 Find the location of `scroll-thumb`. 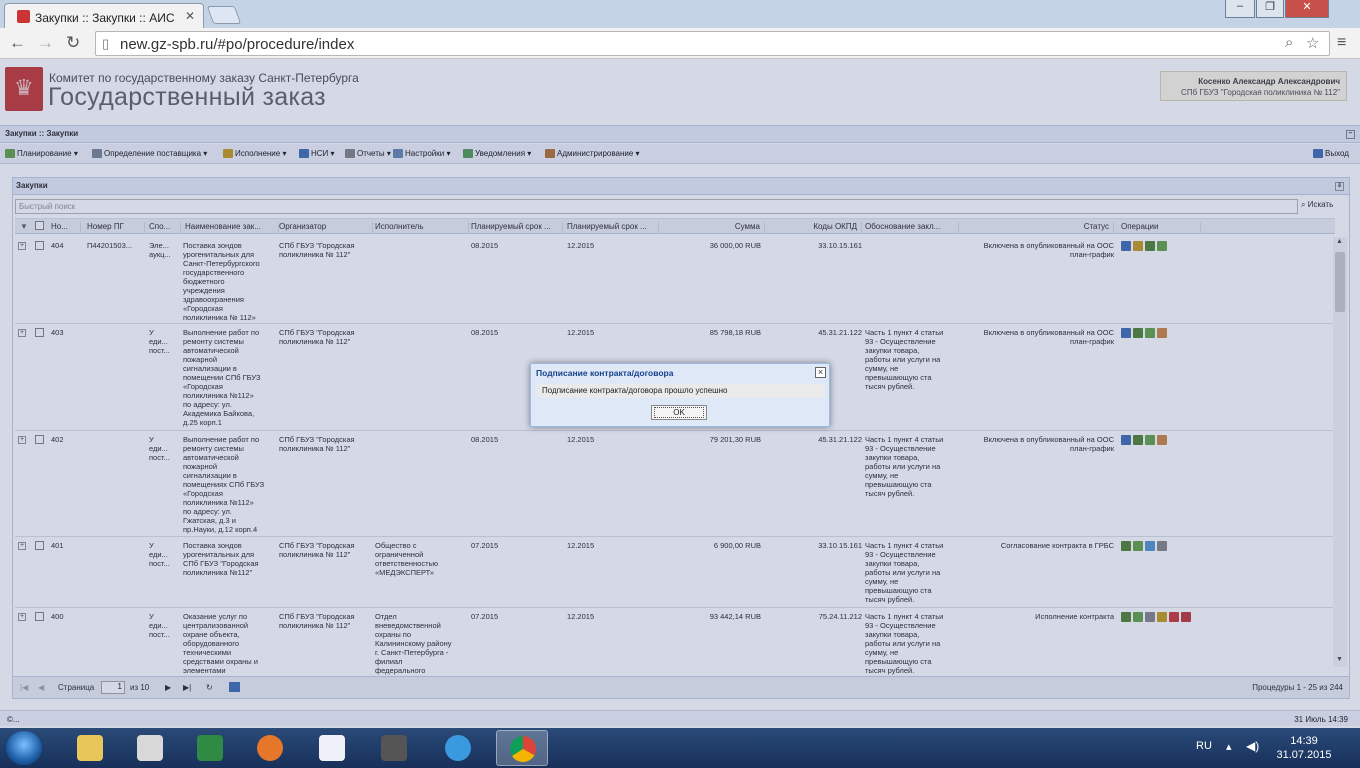

scroll-thumb is located at coordinates (1340, 282).